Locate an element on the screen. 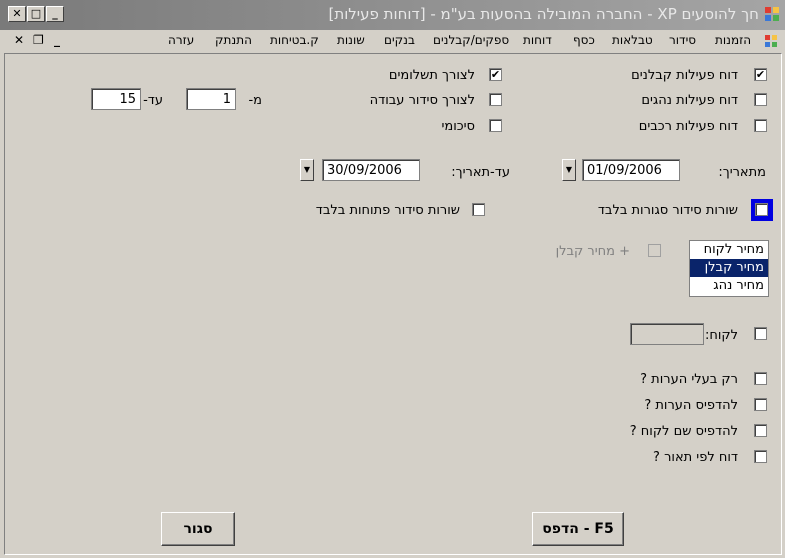 This screenshot has height=558, width=785. mdi-minimize-button: _ is located at coordinates (57, 40).